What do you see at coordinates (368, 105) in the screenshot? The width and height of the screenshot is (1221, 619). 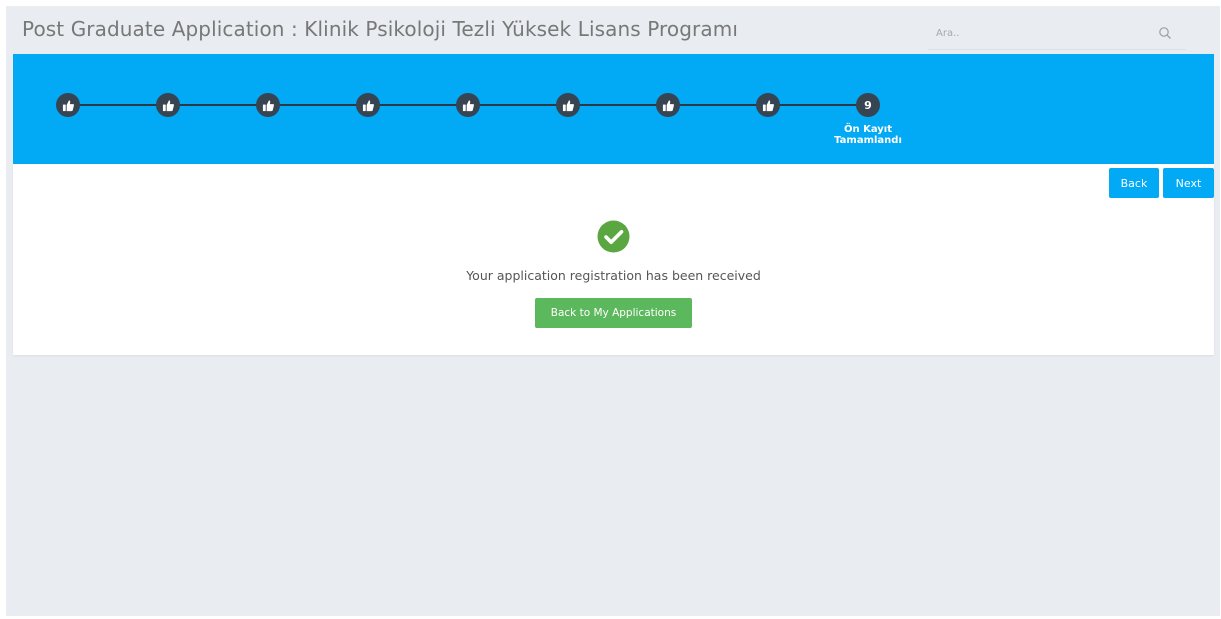 I see `step-4-thumbs-up-icon` at bounding box center [368, 105].